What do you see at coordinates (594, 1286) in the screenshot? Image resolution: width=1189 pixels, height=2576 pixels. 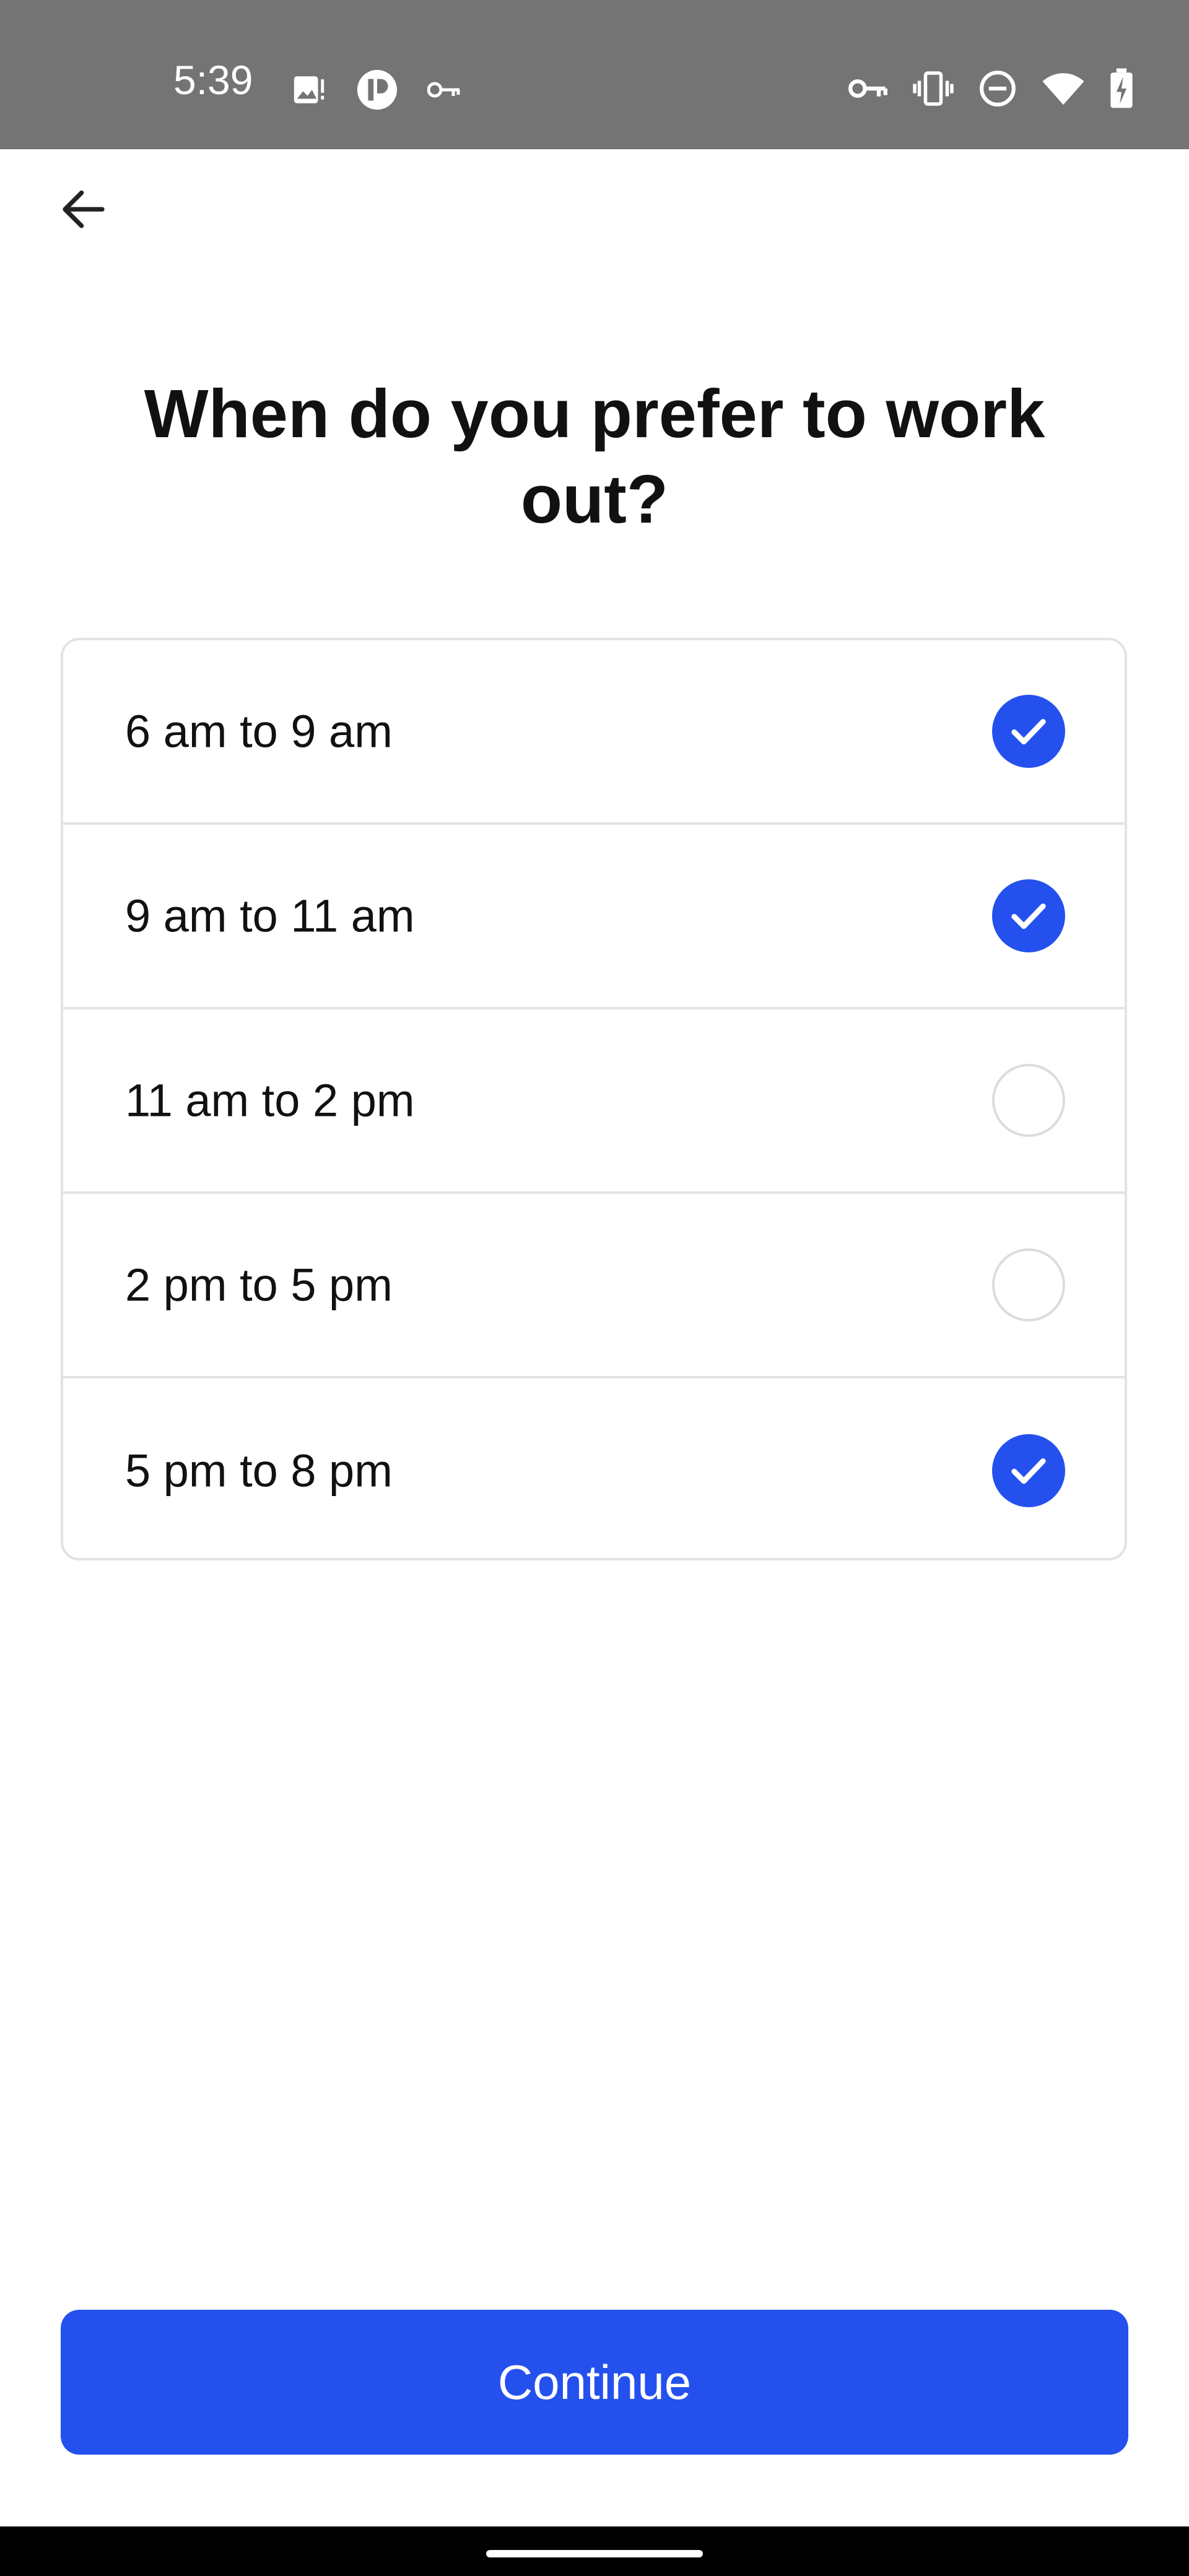 I see `option-row-2pm-5pm: 2 pm to 5 pm` at bounding box center [594, 1286].